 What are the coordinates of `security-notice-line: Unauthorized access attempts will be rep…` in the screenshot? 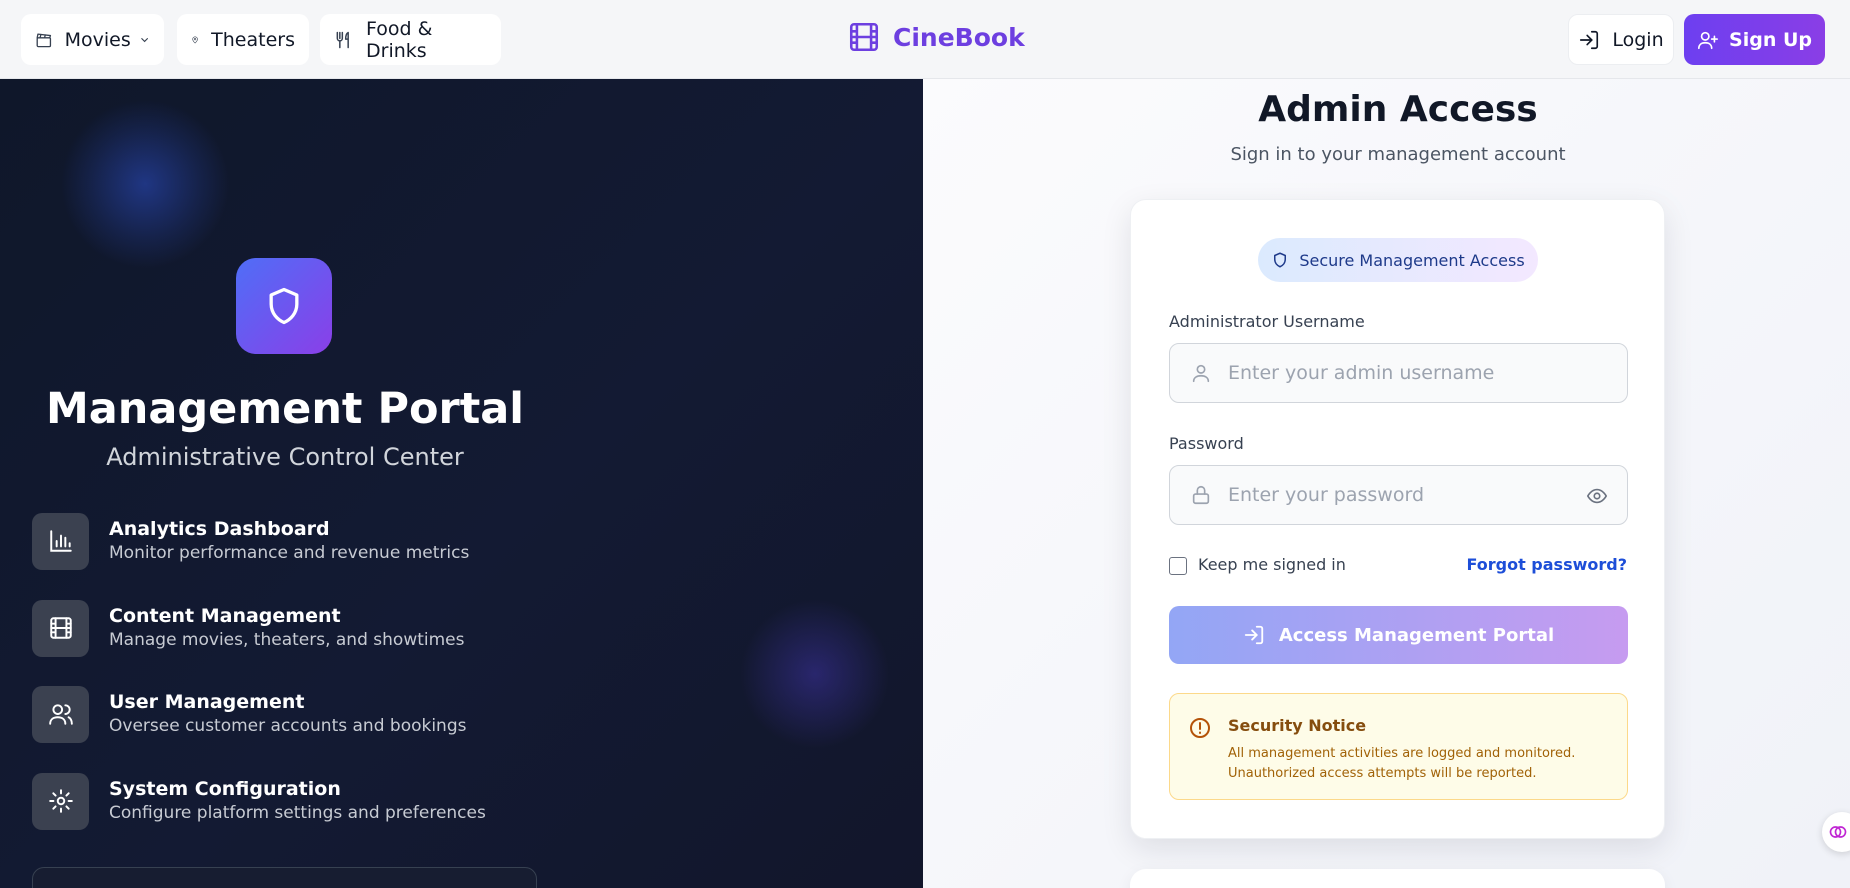 It's located at (1382, 773).